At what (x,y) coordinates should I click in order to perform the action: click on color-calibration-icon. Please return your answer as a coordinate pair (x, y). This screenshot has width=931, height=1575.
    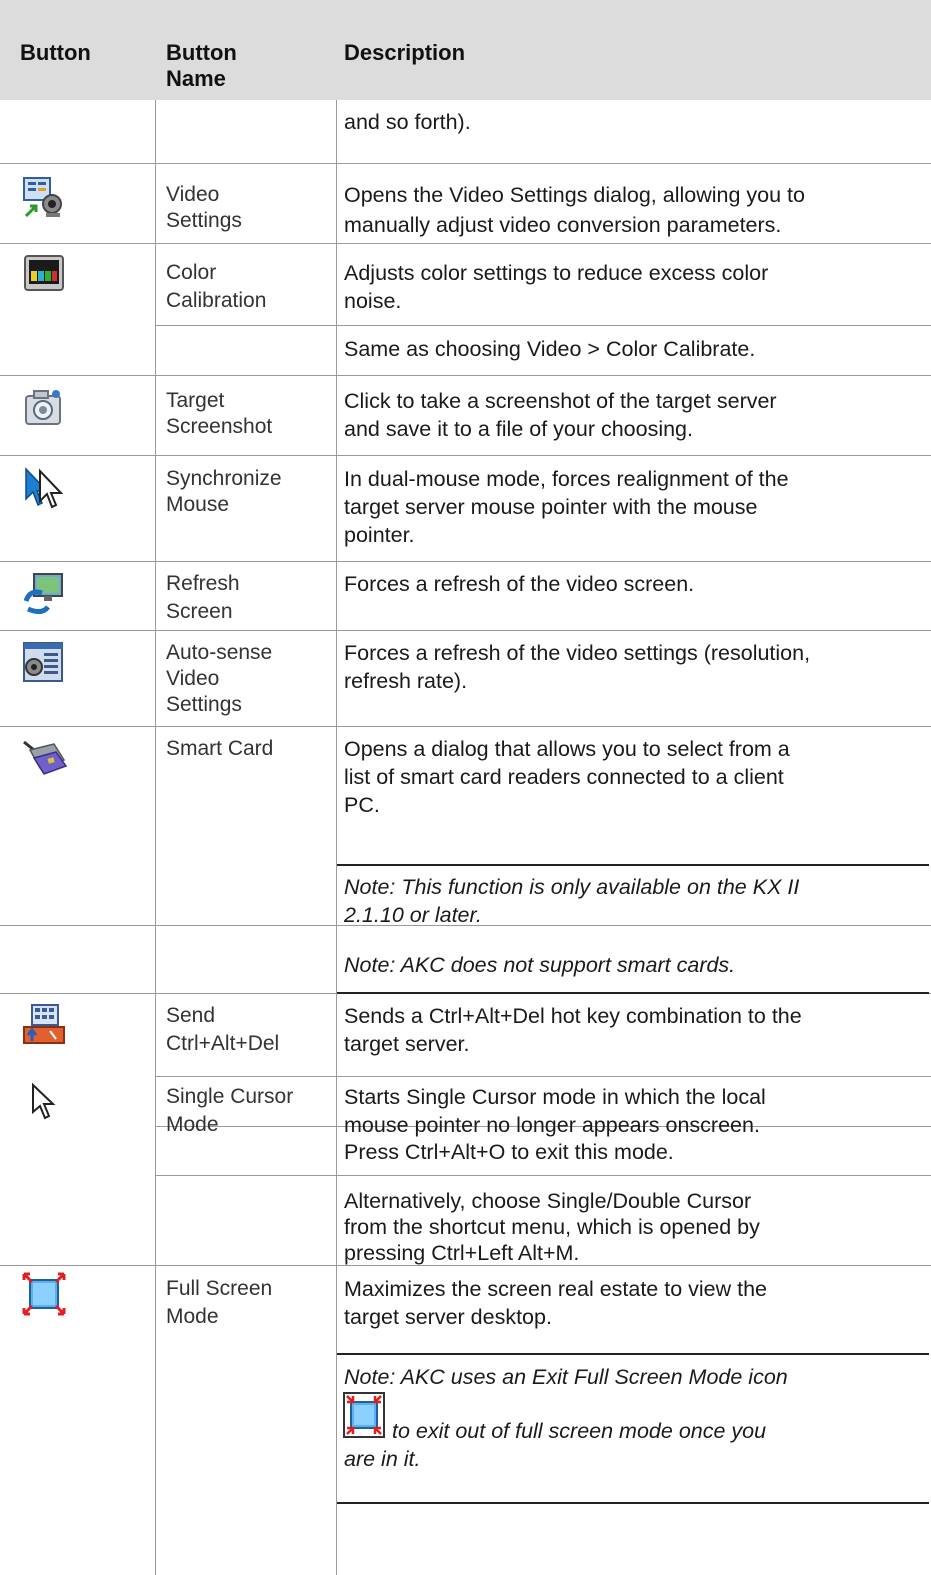
    Looking at the image, I should click on (44, 273).